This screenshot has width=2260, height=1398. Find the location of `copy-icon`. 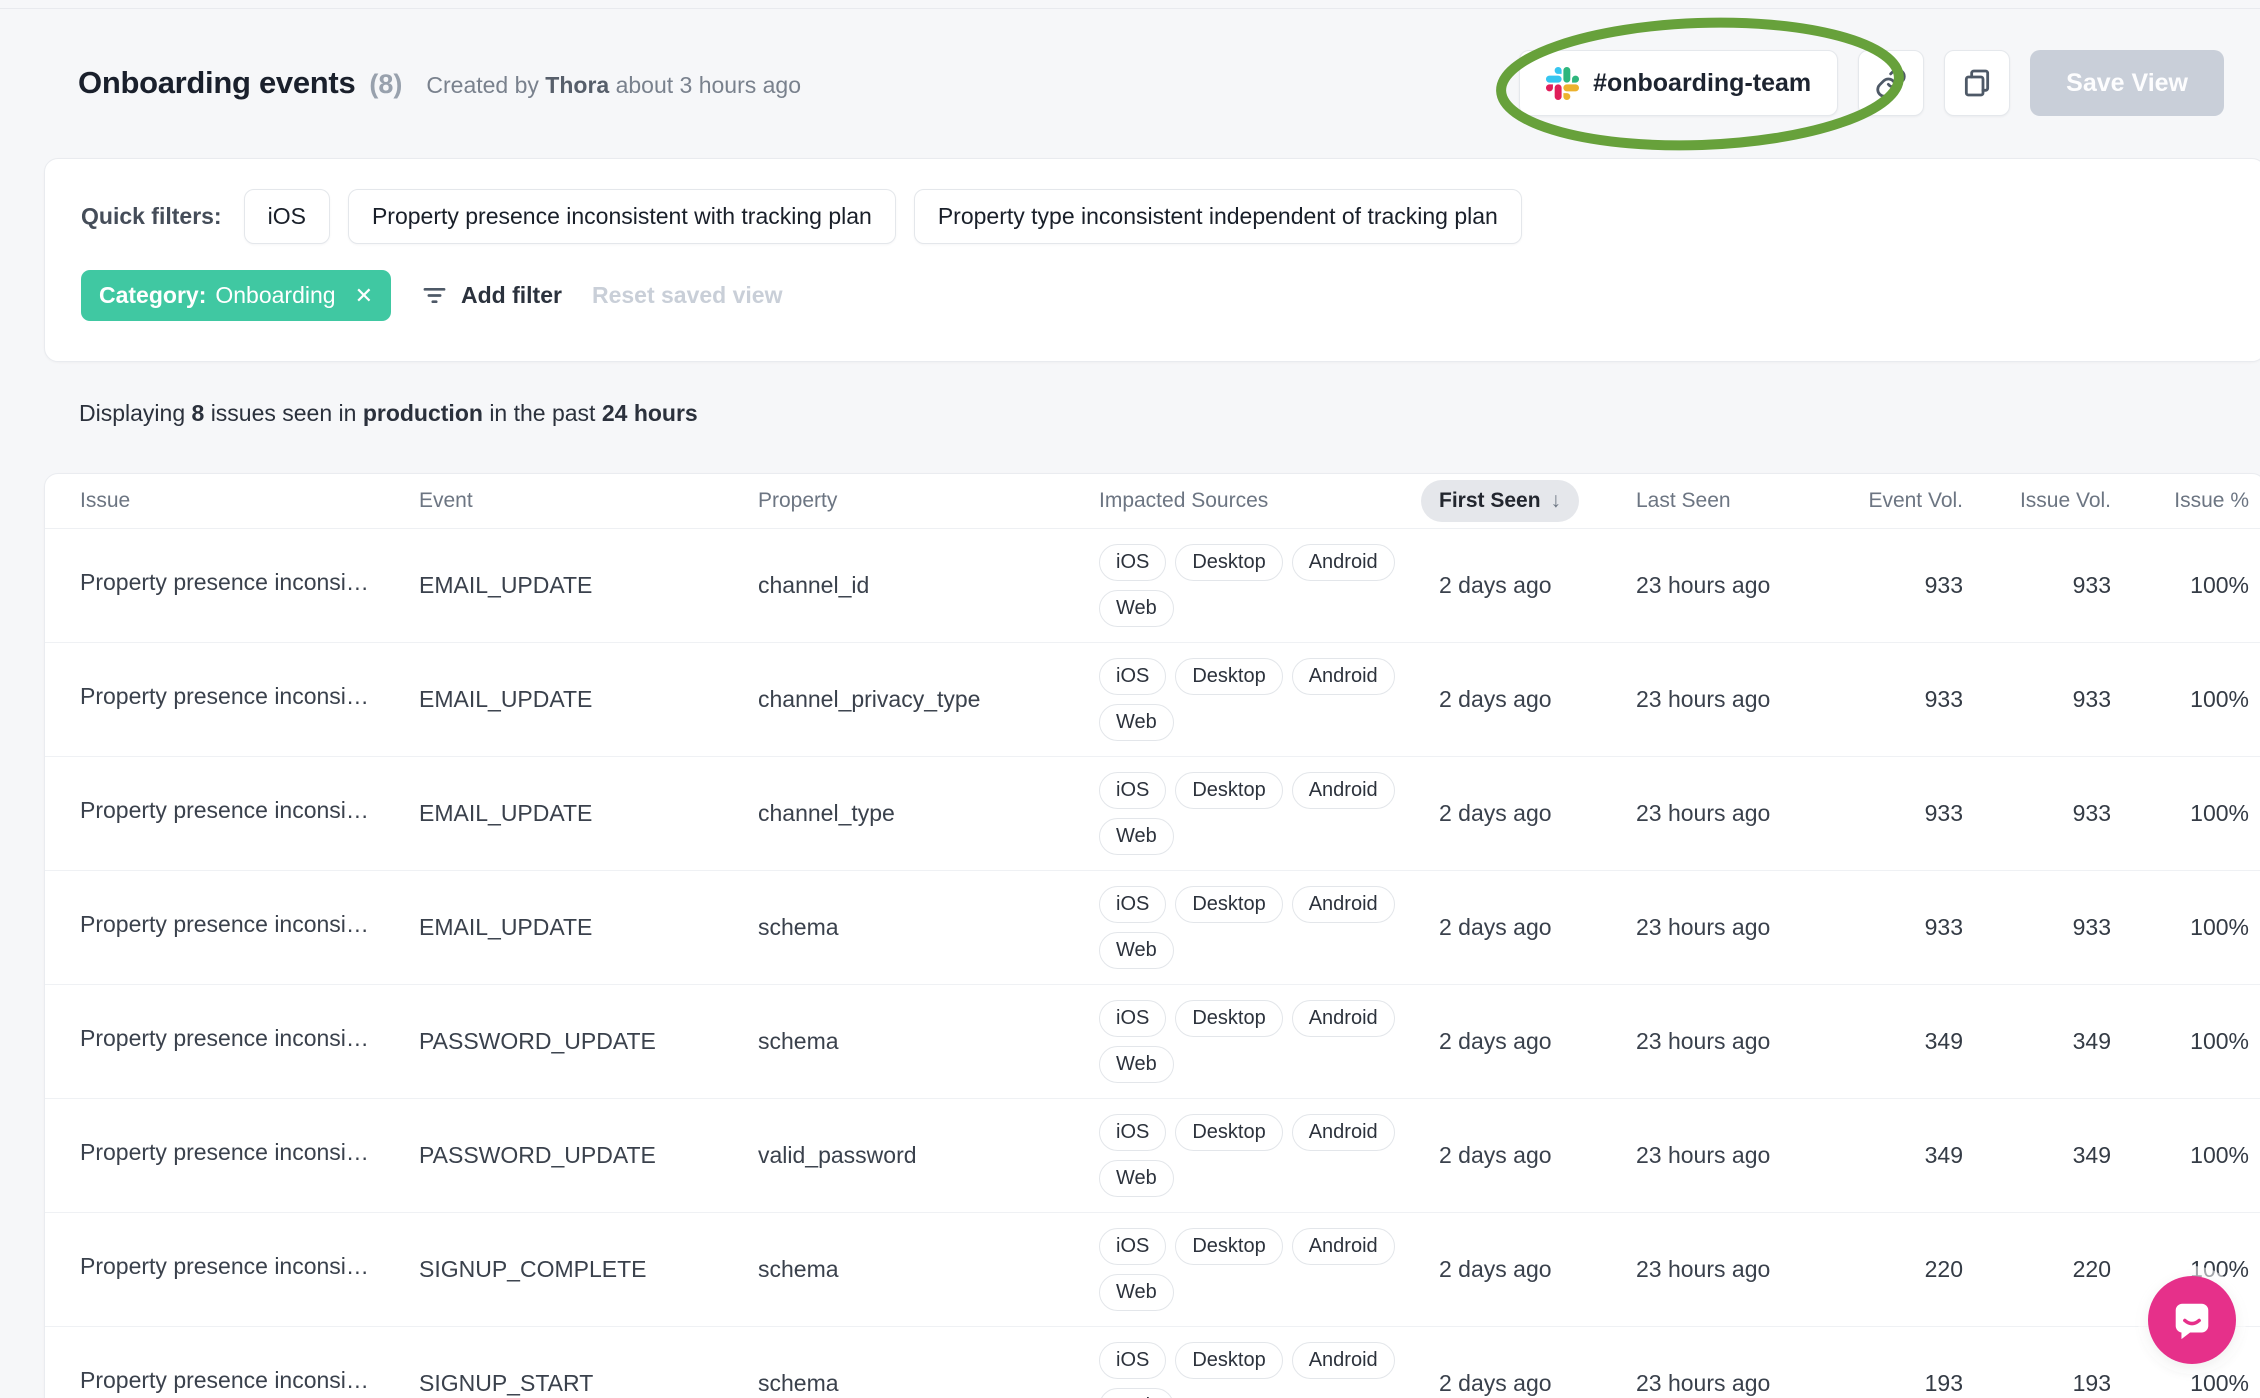

copy-icon is located at coordinates (1977, 83).